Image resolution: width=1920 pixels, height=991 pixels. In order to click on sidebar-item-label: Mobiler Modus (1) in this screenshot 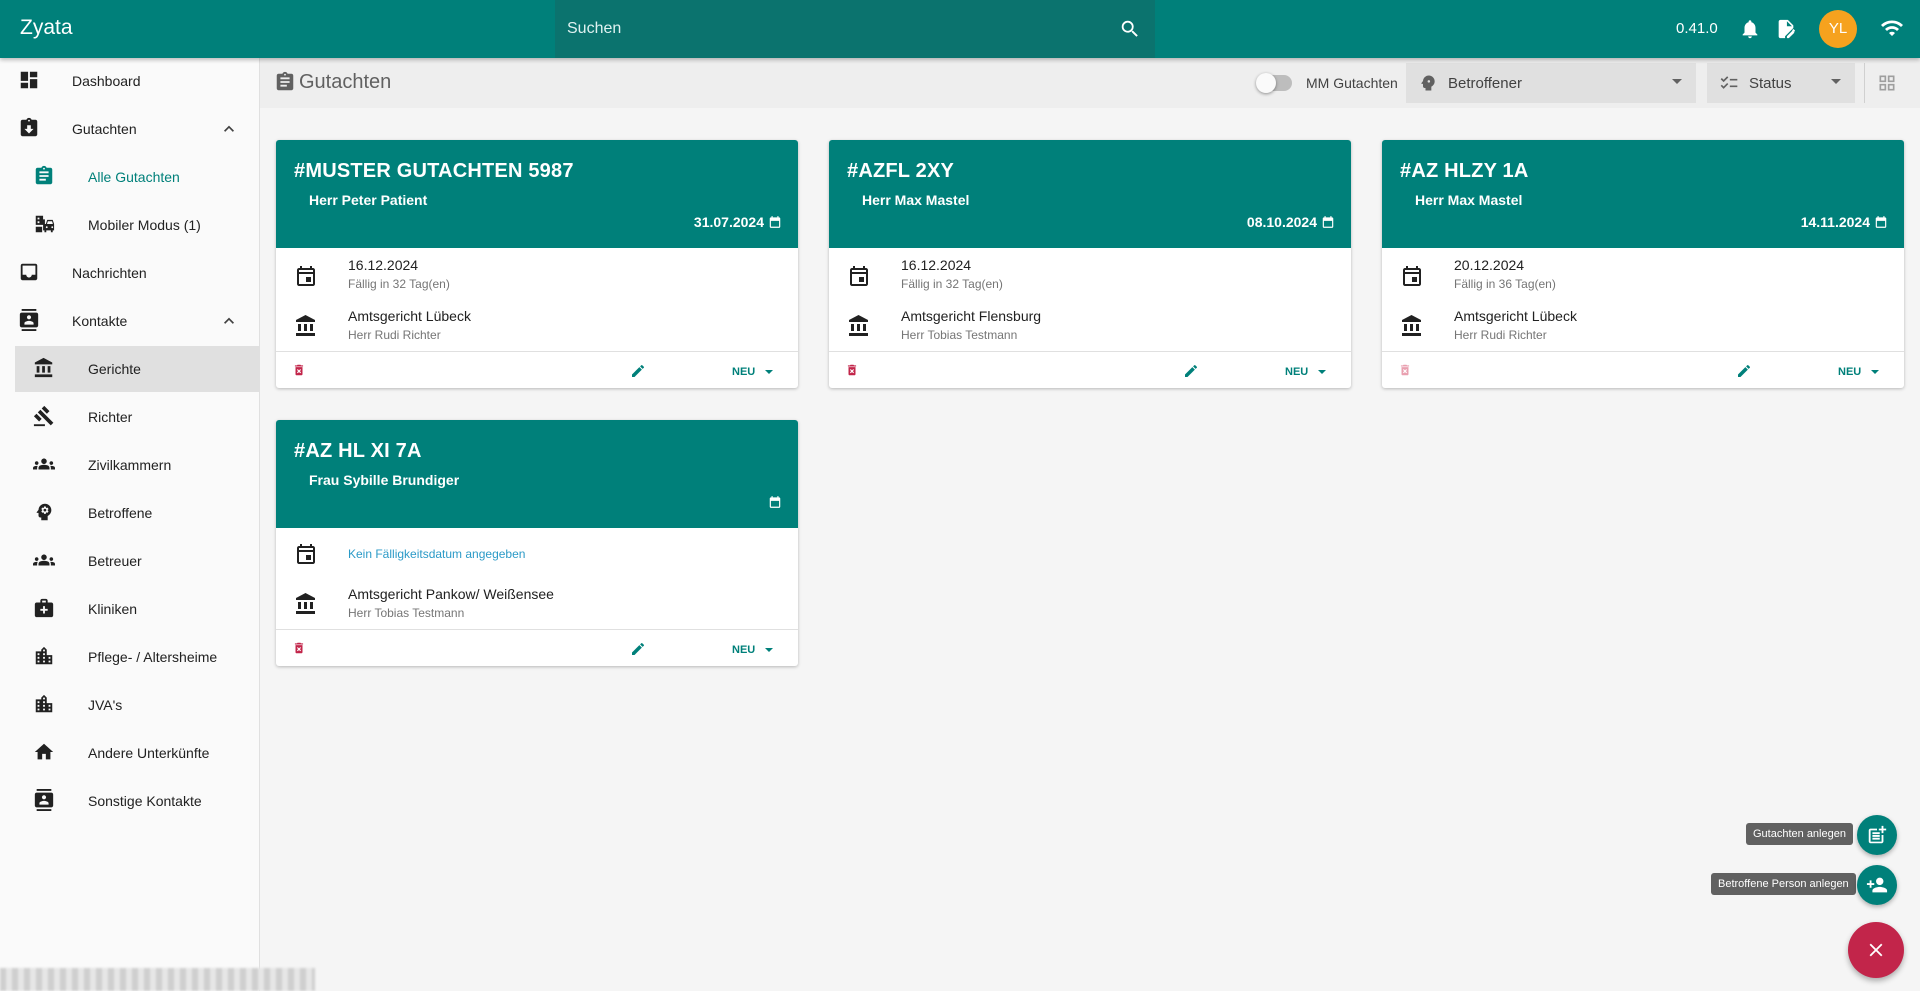, I will do `click(144, 225)`.